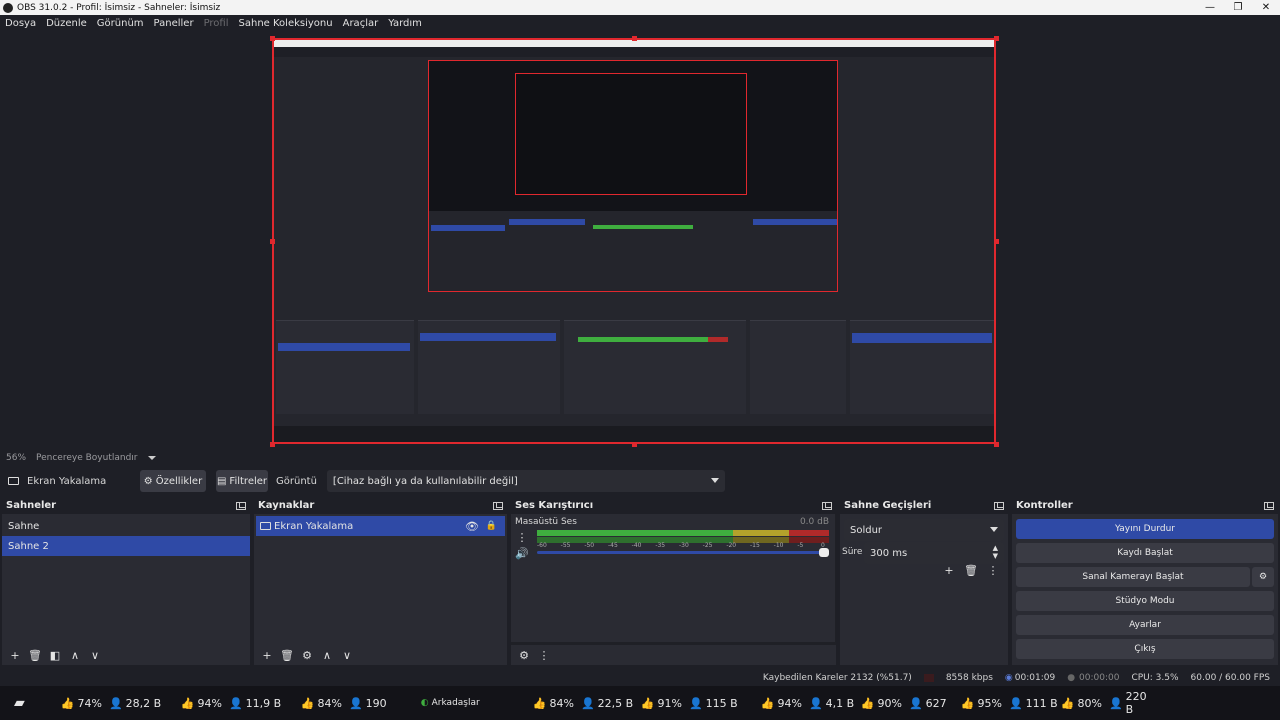 Image resolution: width=1280 pixels, height=720 pixels. Describe the element at coordinates (525, 481) in the screenshot. I see `display-select: [Cihaz bağlı ya da kullanılabilir değil]` at that location.